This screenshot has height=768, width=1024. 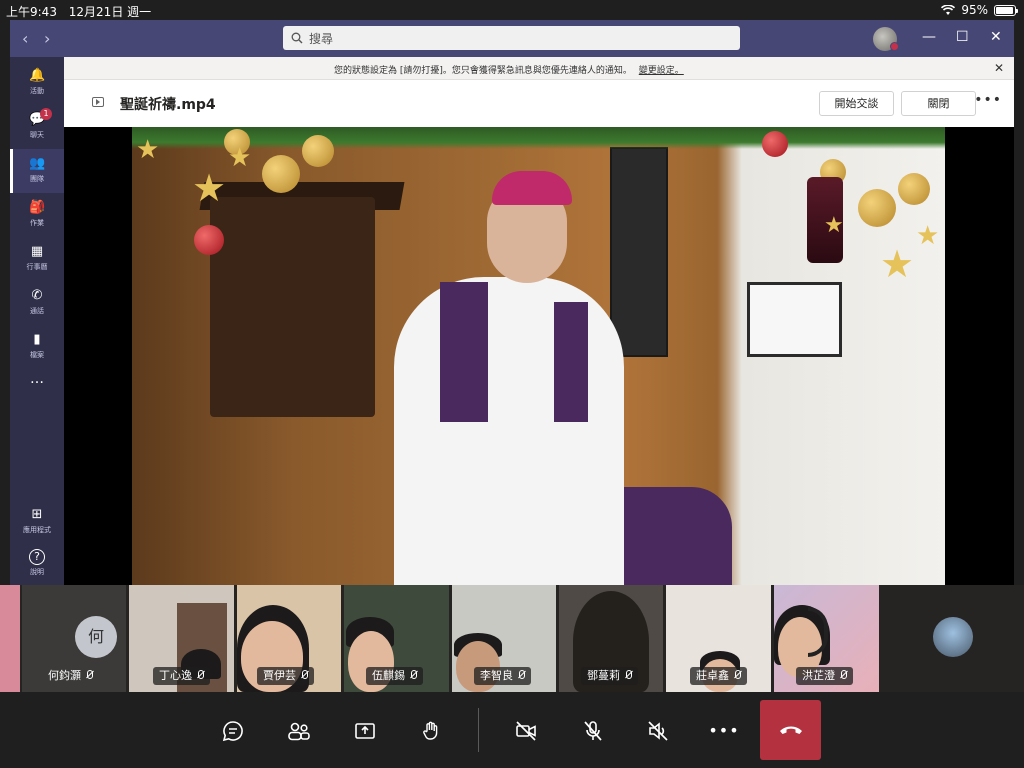 I want to click on controls-divider, so click(x=478, y=730).